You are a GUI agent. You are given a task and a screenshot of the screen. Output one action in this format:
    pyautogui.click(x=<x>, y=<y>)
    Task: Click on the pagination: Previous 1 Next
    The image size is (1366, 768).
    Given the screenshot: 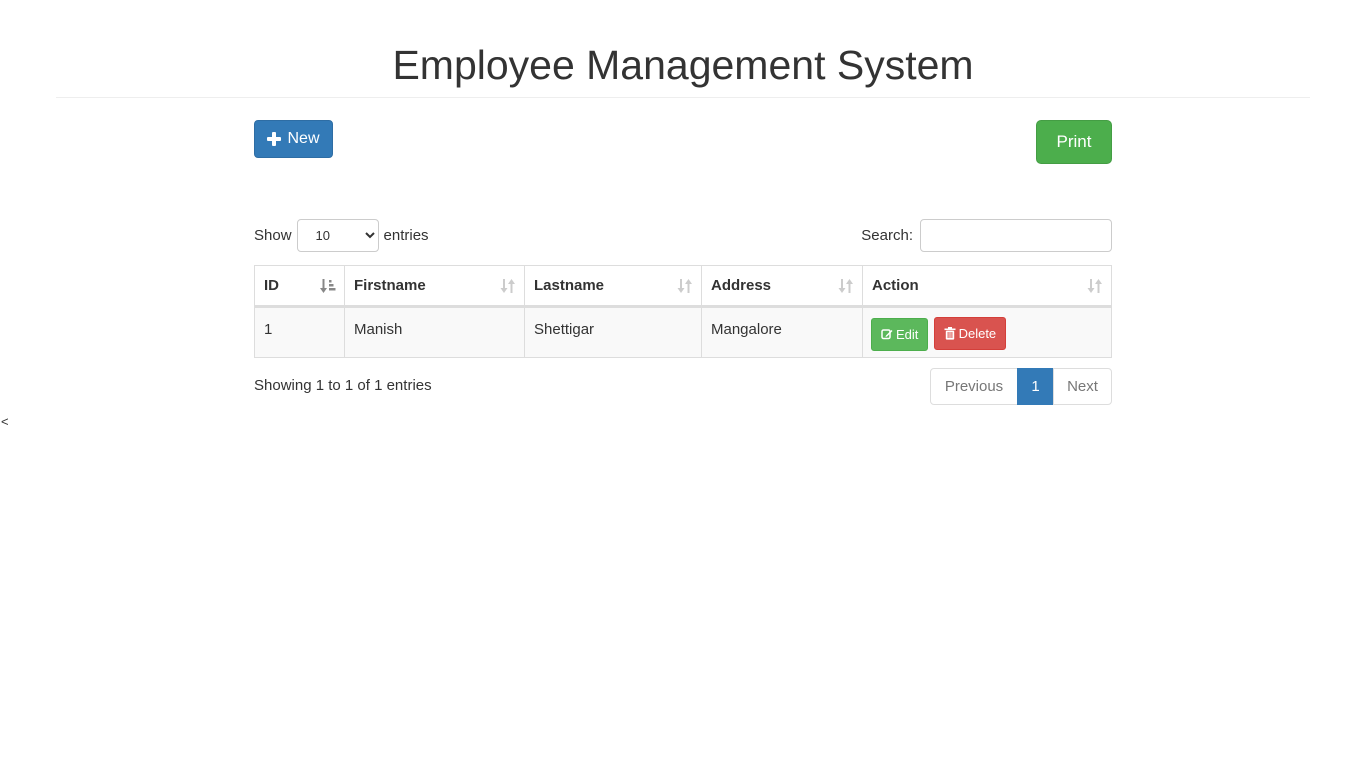 What is the action you would take?
    pyautogui.click(x=1021, y=386)
    